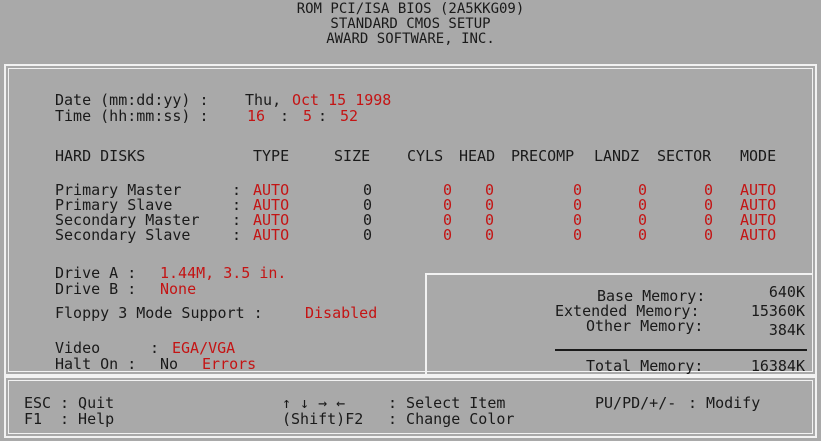  Describe the element at coordinates (96, 289) in the screenshot. I see `drive-b-label: Drive B :` at that location.